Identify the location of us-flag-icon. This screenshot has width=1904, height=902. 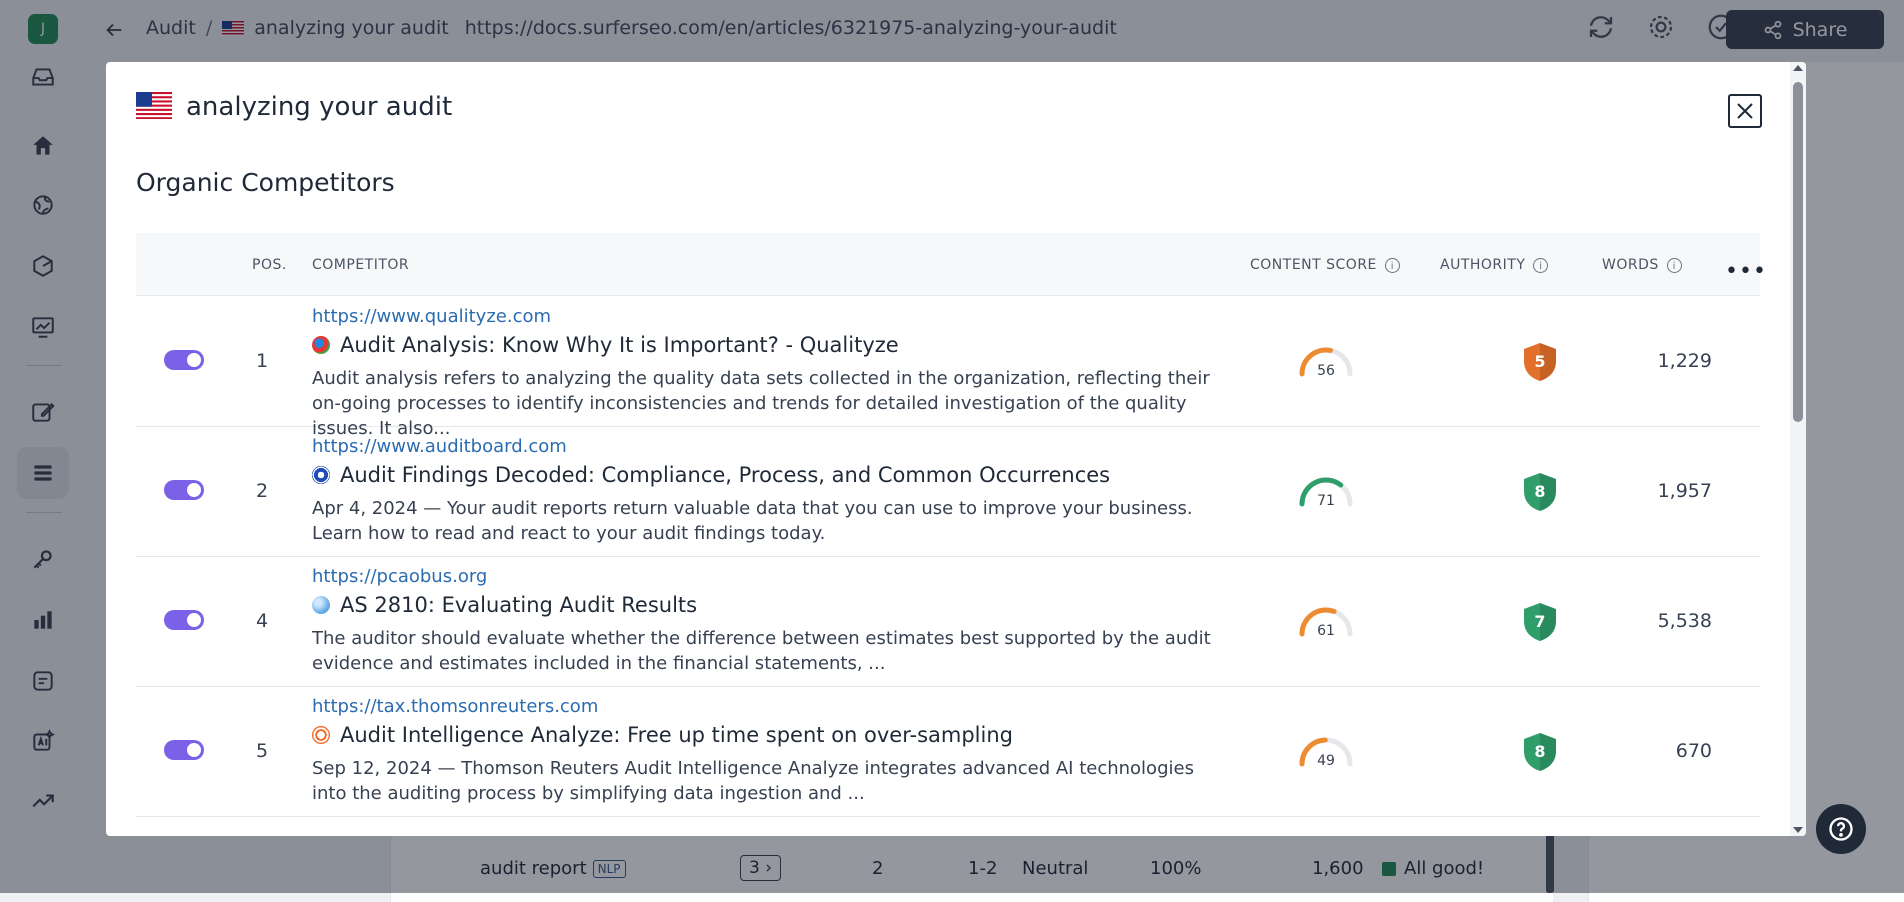
(154, 105).